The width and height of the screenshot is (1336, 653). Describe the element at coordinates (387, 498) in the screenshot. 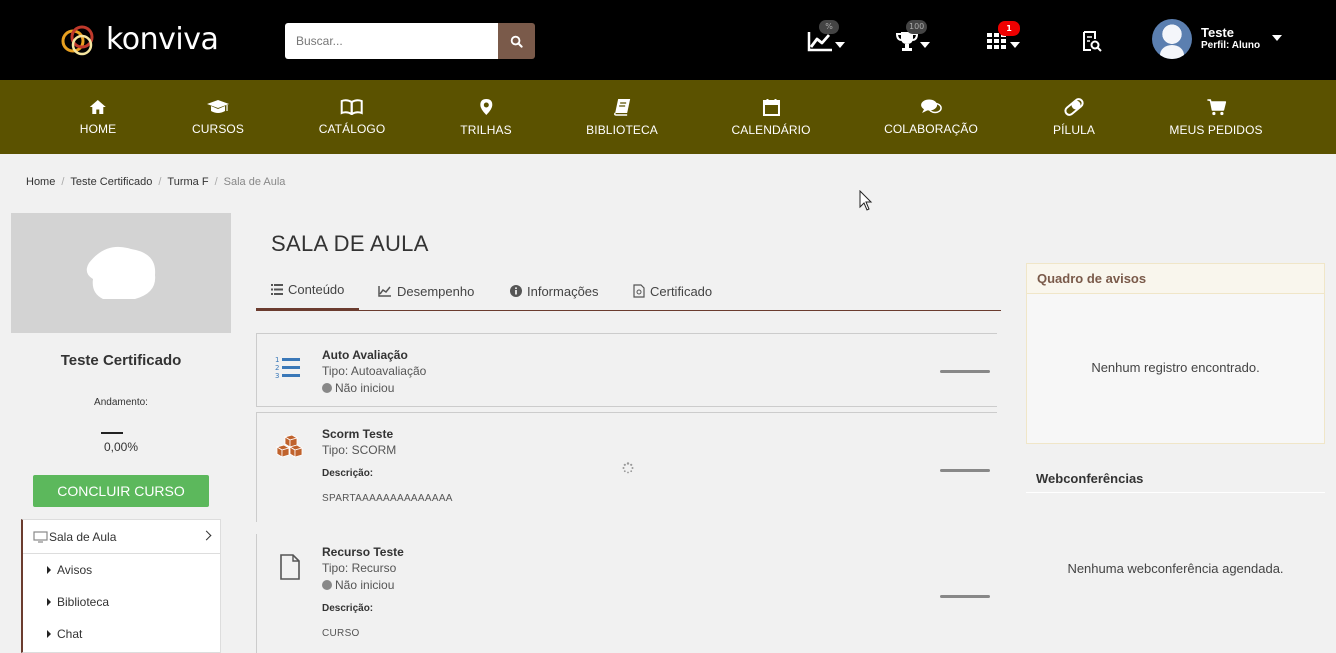

I see `item-description: SPARTAAAAAAAAAAAAAA` at that location.